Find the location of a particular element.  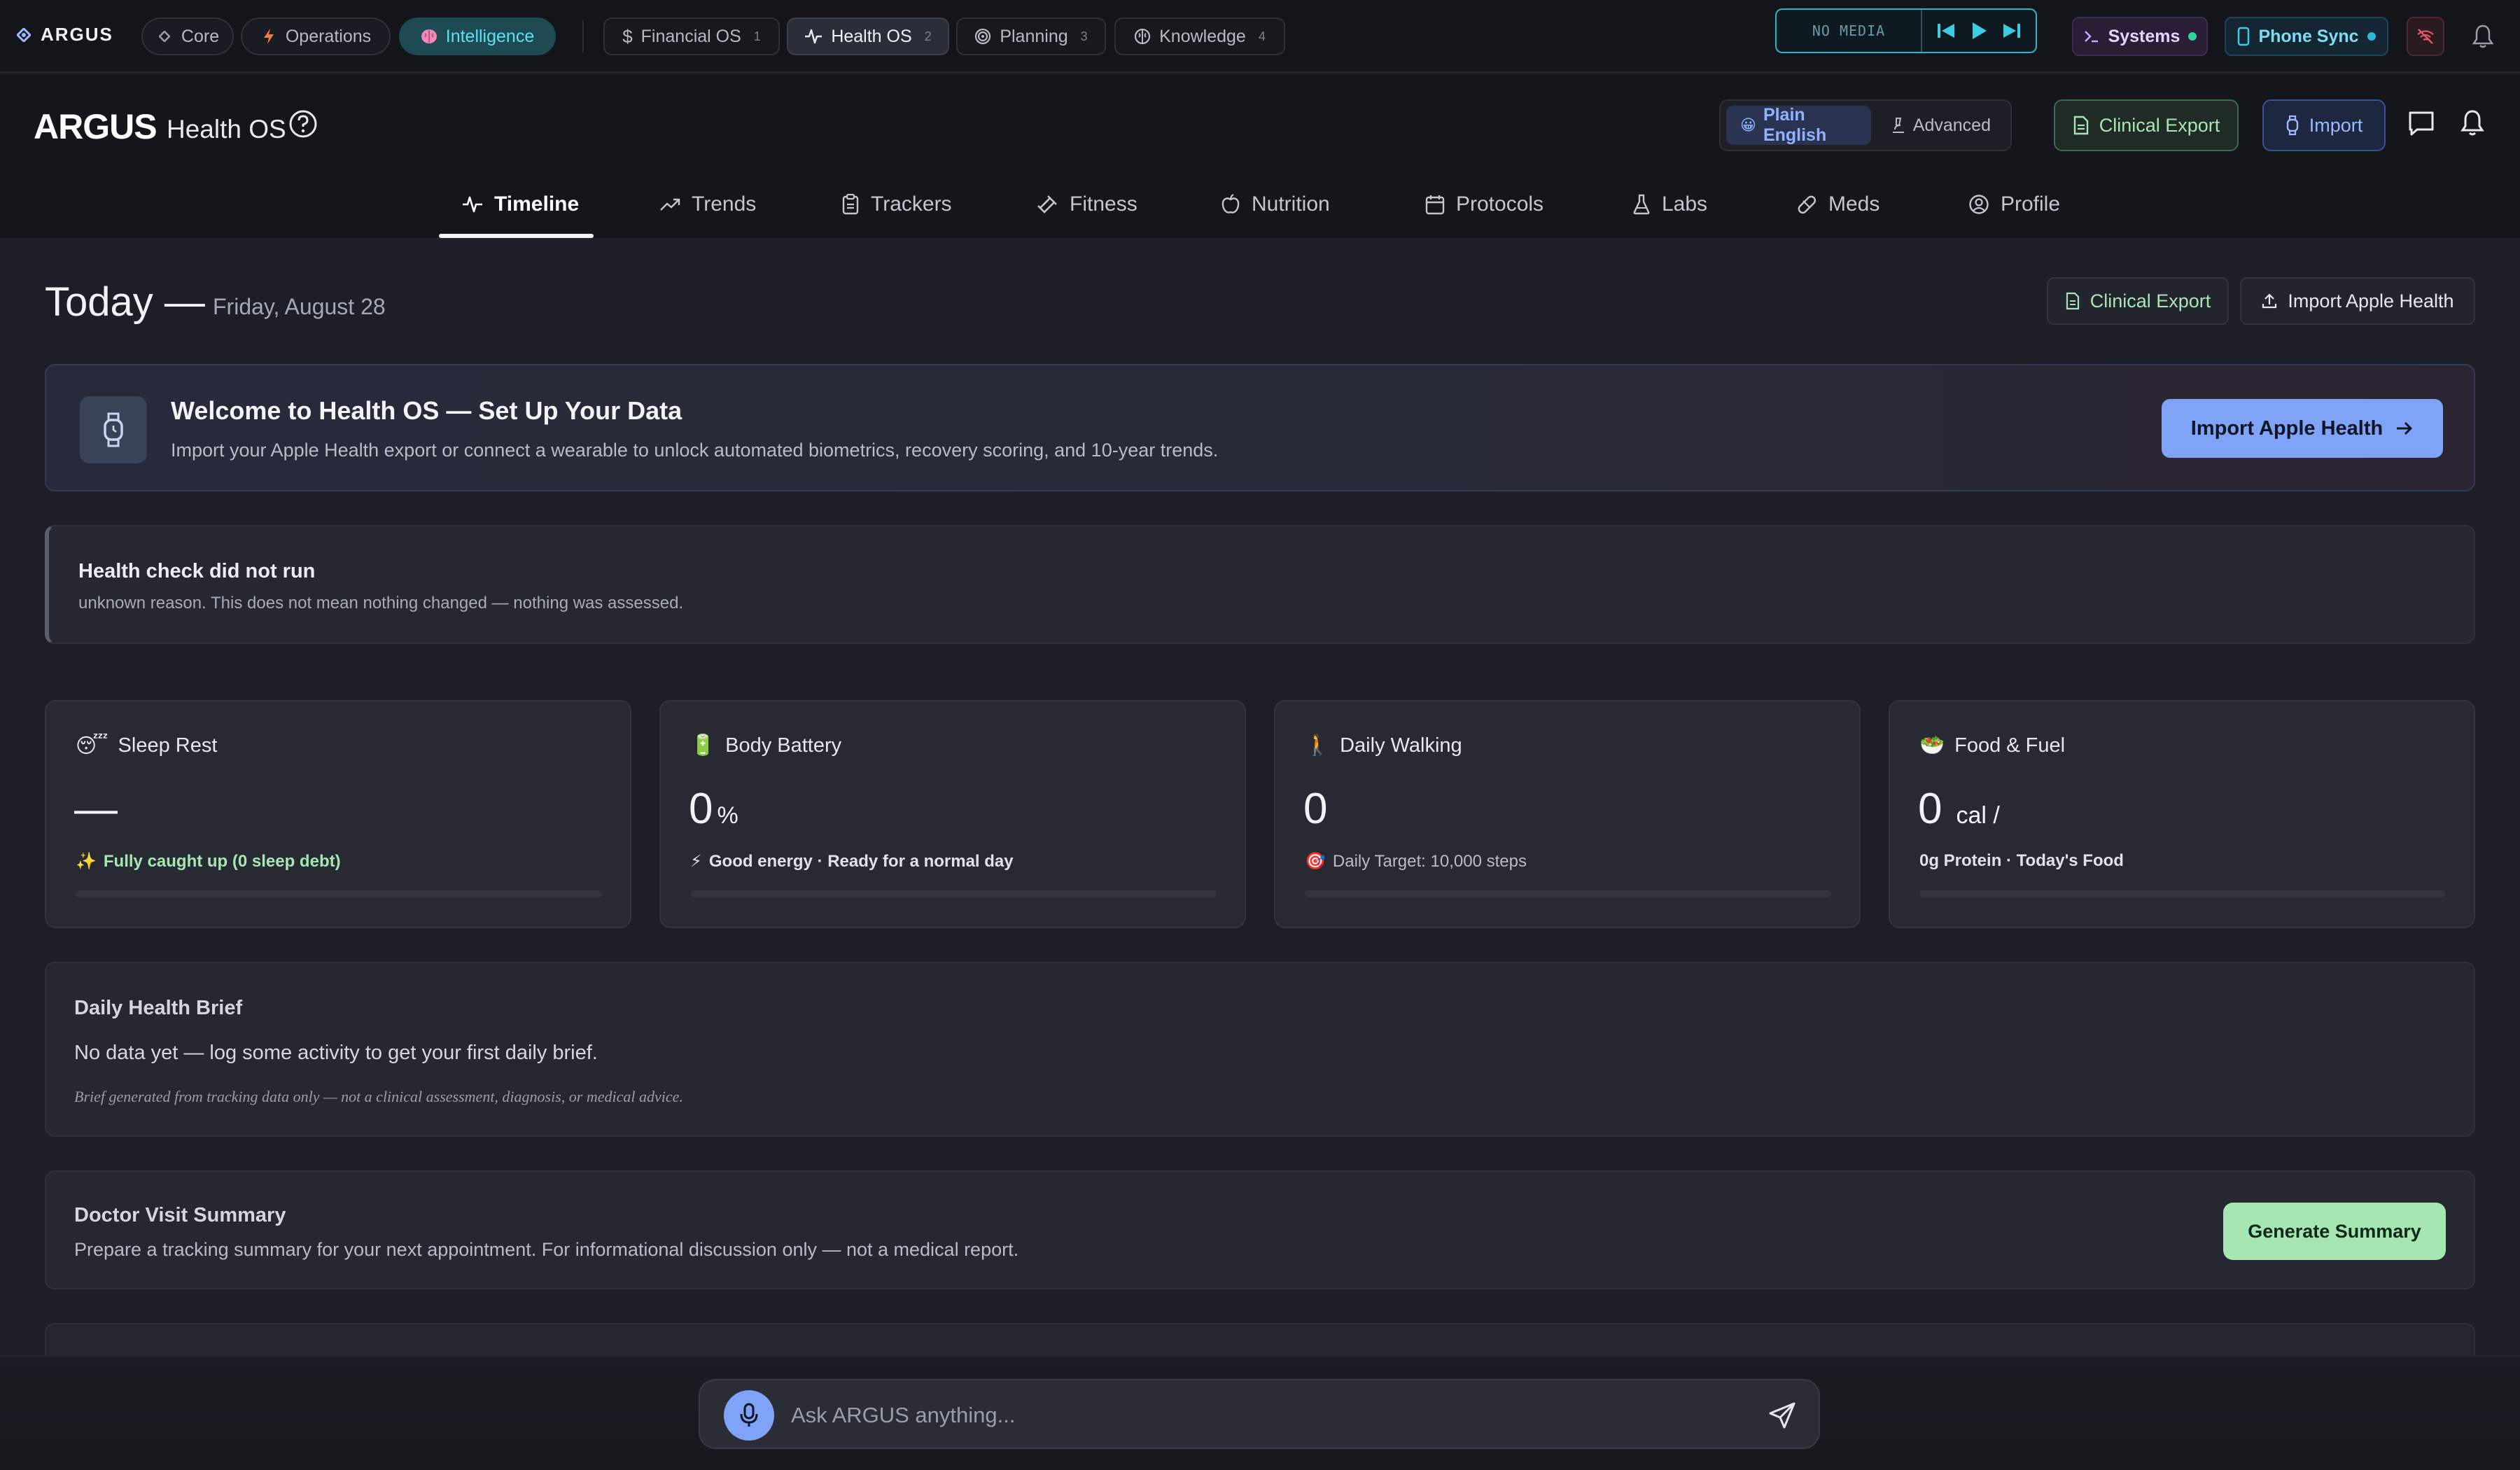

clinical-export-secondary-label: Clinical Export is located at coordinates (2150, 301).